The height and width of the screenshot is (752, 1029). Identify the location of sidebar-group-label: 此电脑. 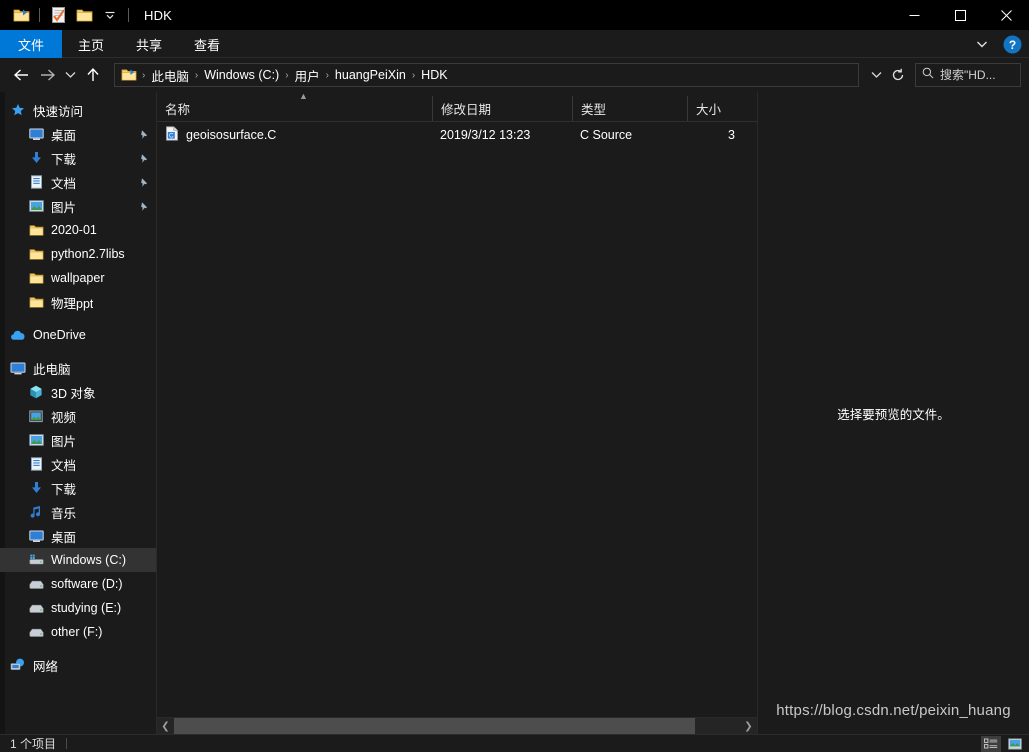
(52, 369).